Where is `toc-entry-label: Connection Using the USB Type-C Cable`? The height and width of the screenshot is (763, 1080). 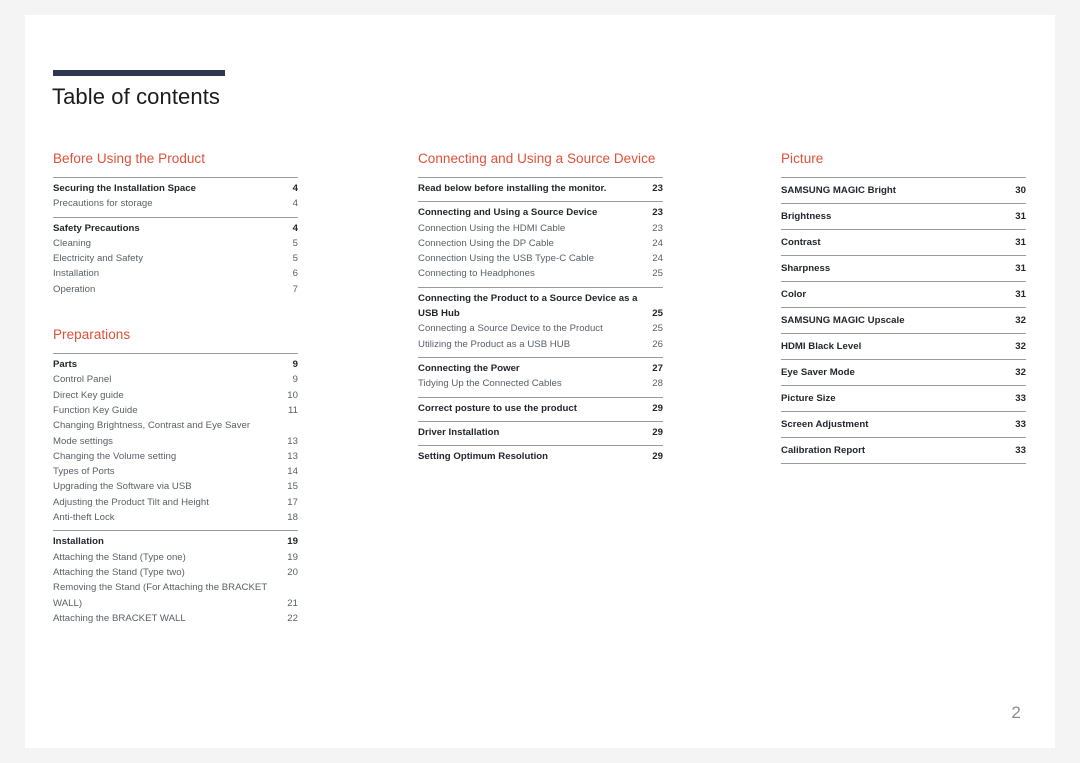 toc-entry-label: Connection Using the USB Type-C Cable is located at coordinates (506, 259).